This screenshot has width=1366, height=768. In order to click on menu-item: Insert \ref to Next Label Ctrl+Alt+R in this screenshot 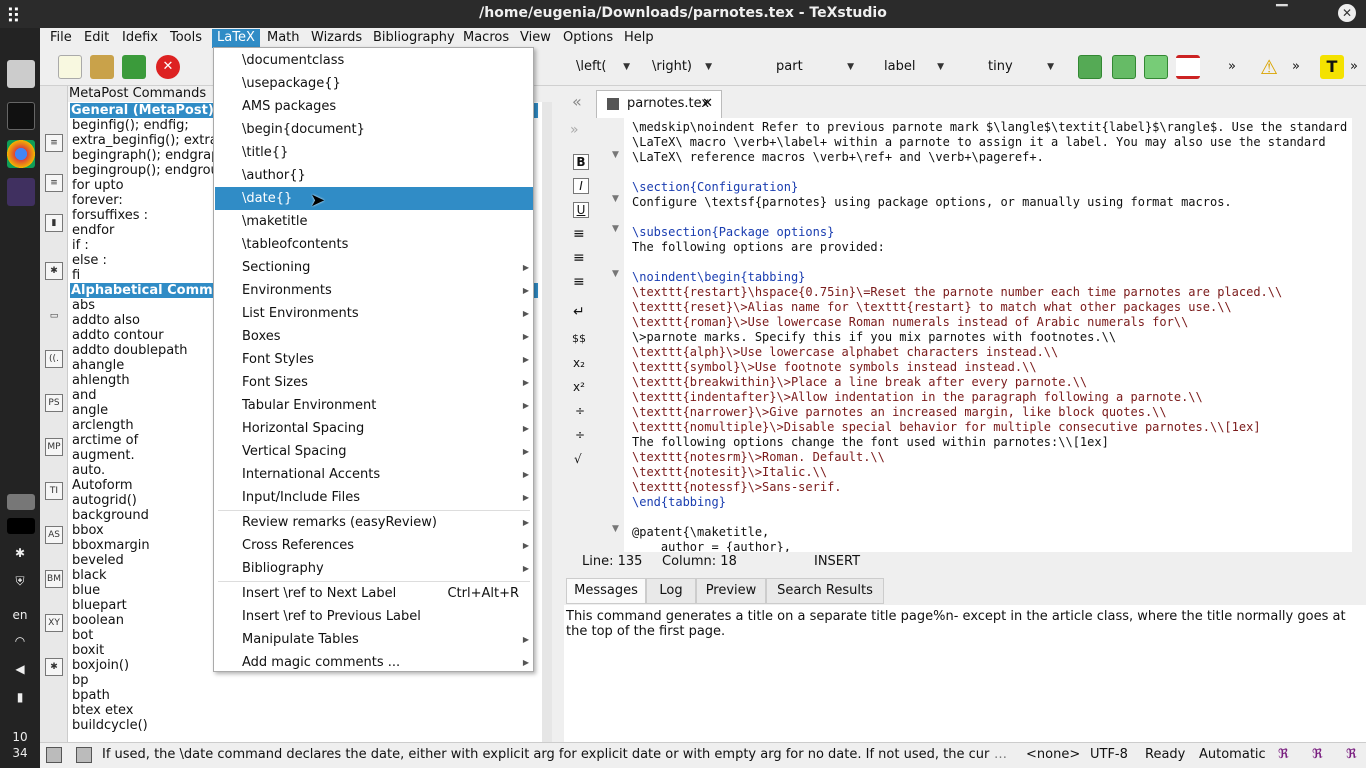, I will do `click(374, 593)`.